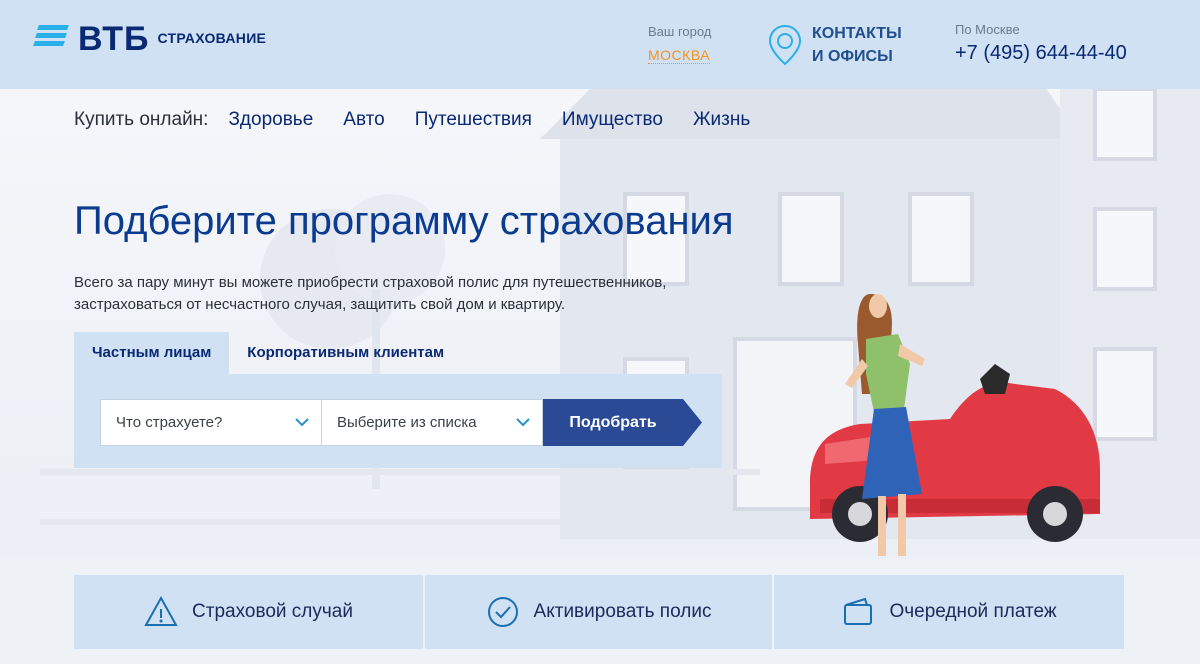  What do you see at coordinates (955, 425) in the screenshot?
I see `woman-and-car-illustration` at bounding box center [955, 425].